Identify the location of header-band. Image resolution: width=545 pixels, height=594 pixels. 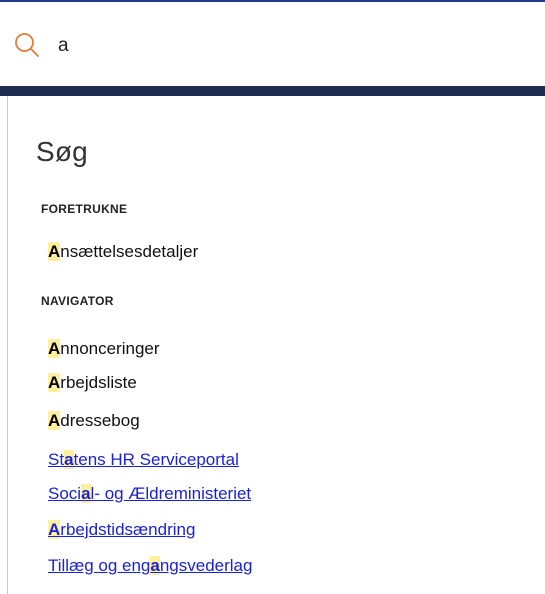
(272, 91).